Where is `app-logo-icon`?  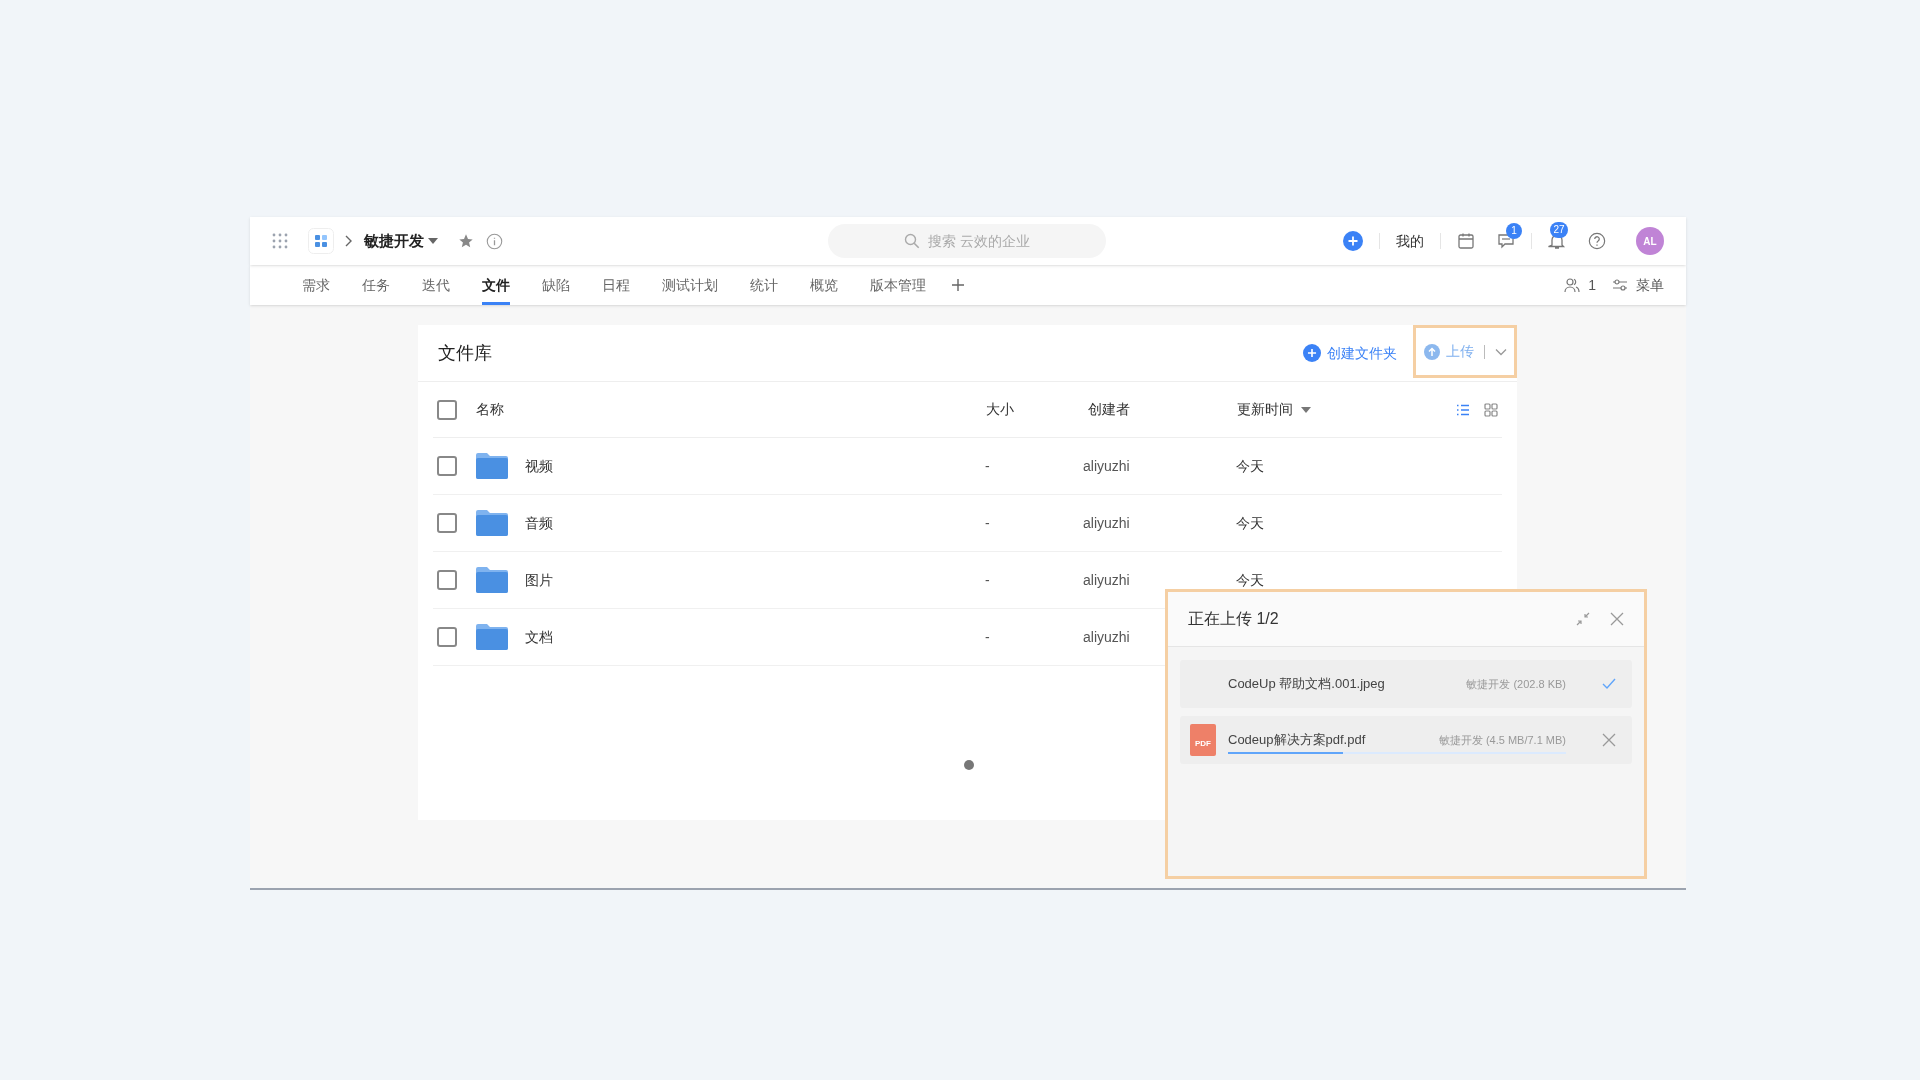
app-logo-icon is located at coordinates (321, 241).